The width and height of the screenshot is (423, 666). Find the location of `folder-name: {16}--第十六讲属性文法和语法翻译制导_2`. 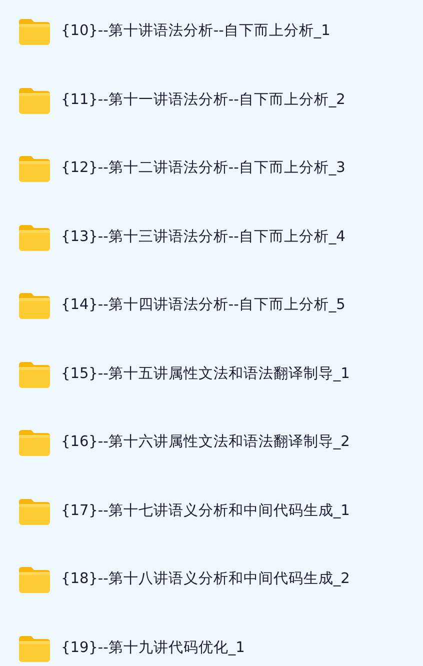

folder-name: {16}--第十六讲属性文法和语法翻译制导_2 is located at coordinates (205, 443).